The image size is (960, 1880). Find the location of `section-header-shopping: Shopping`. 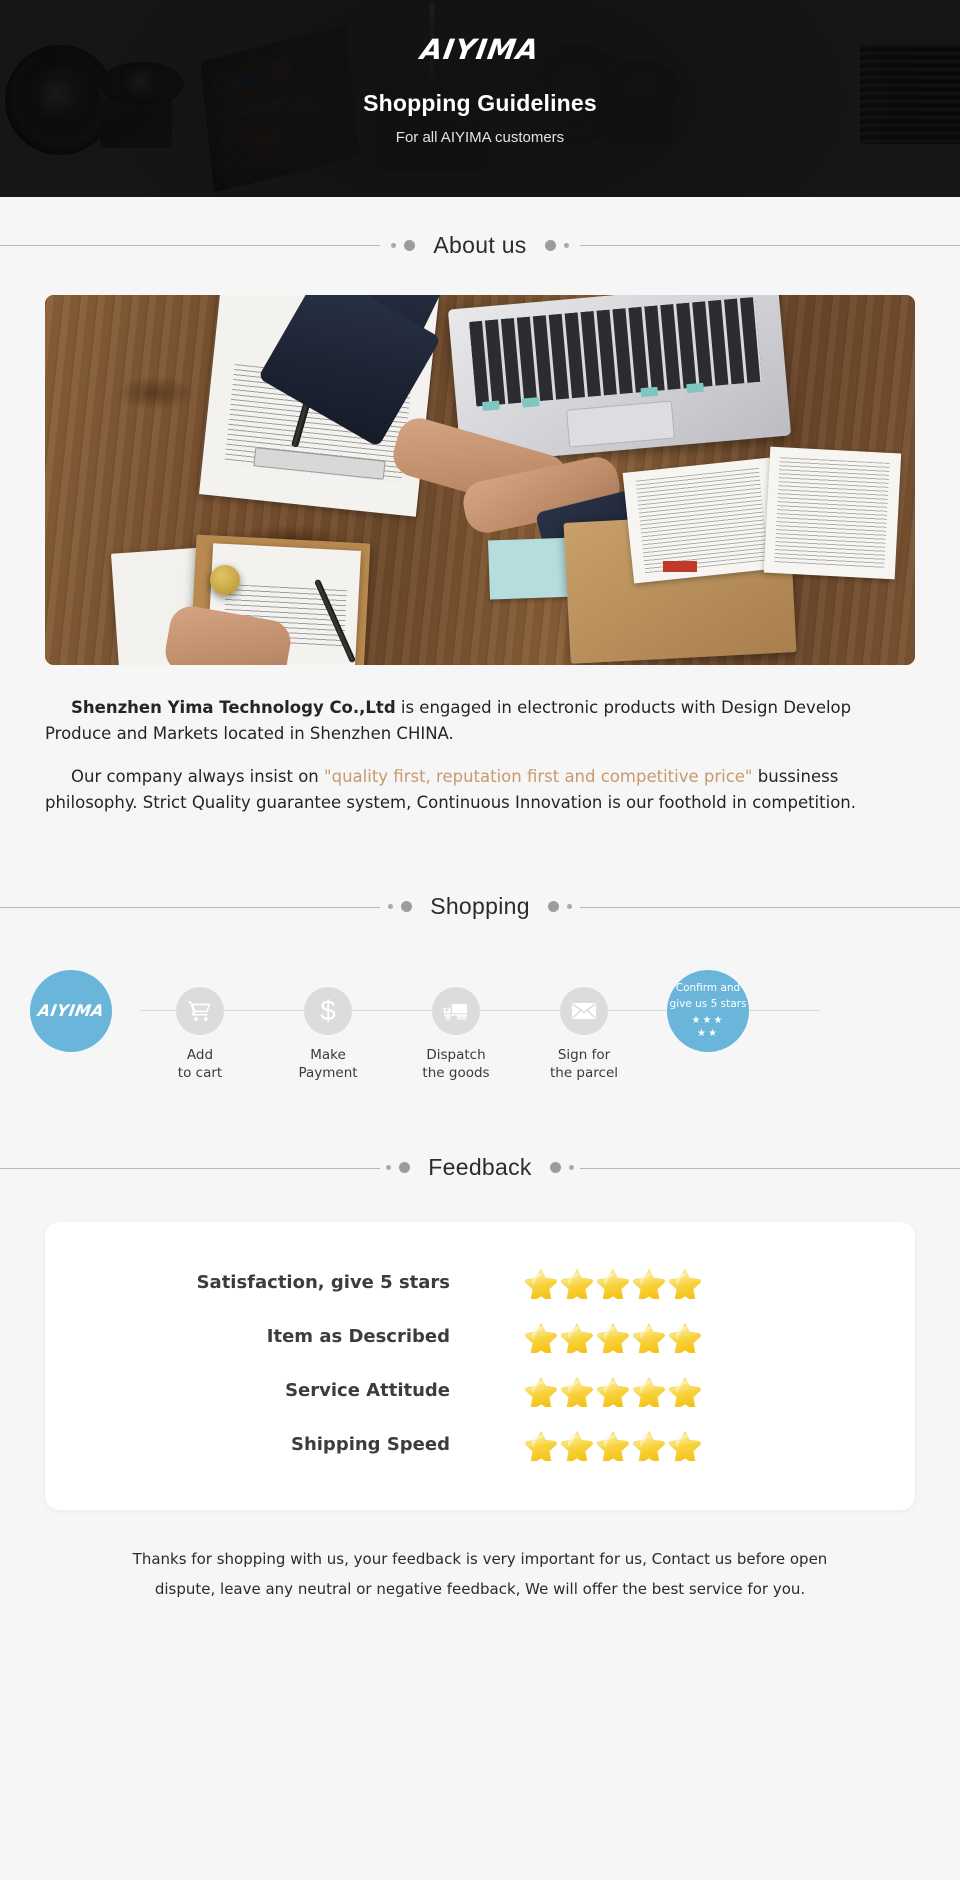

section-header-shopping: Shopping is located at coordinates (480, 907).